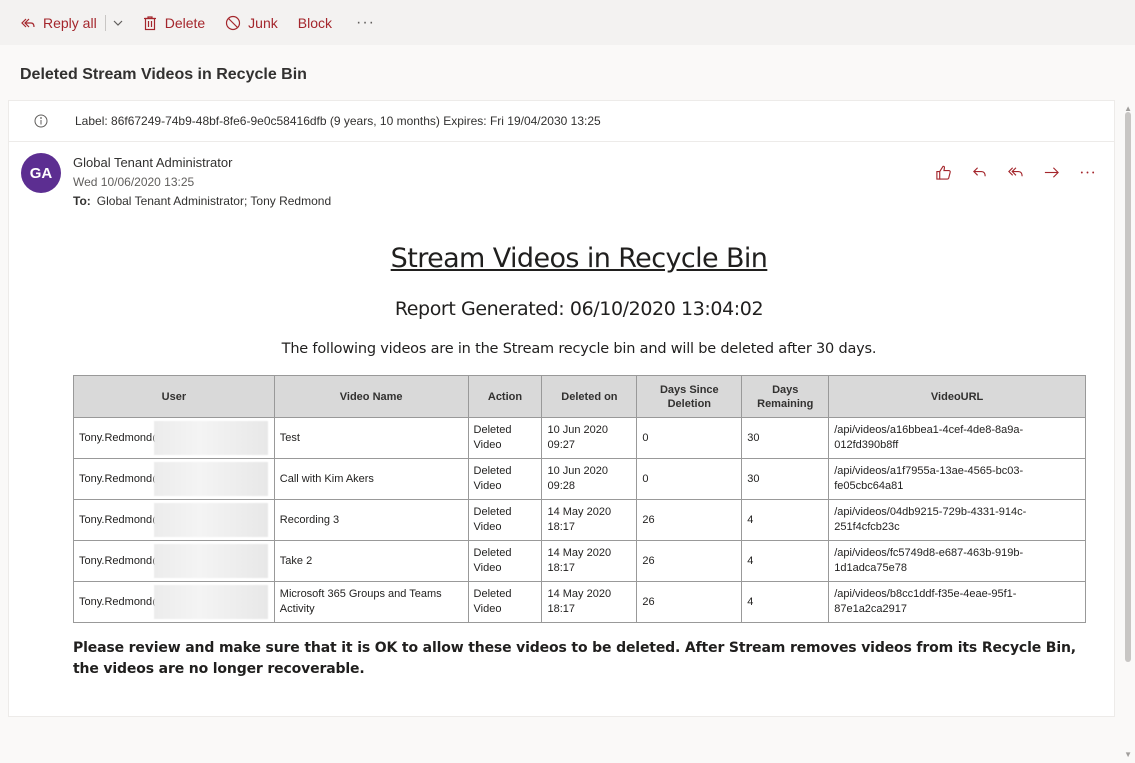 Image resolution: width=1135 pixels, height=763 pixels. What do you see at coordinates (365, 23) in the screenshot?
I see `more-options-icon: ···` at bounding box center [365, 23].